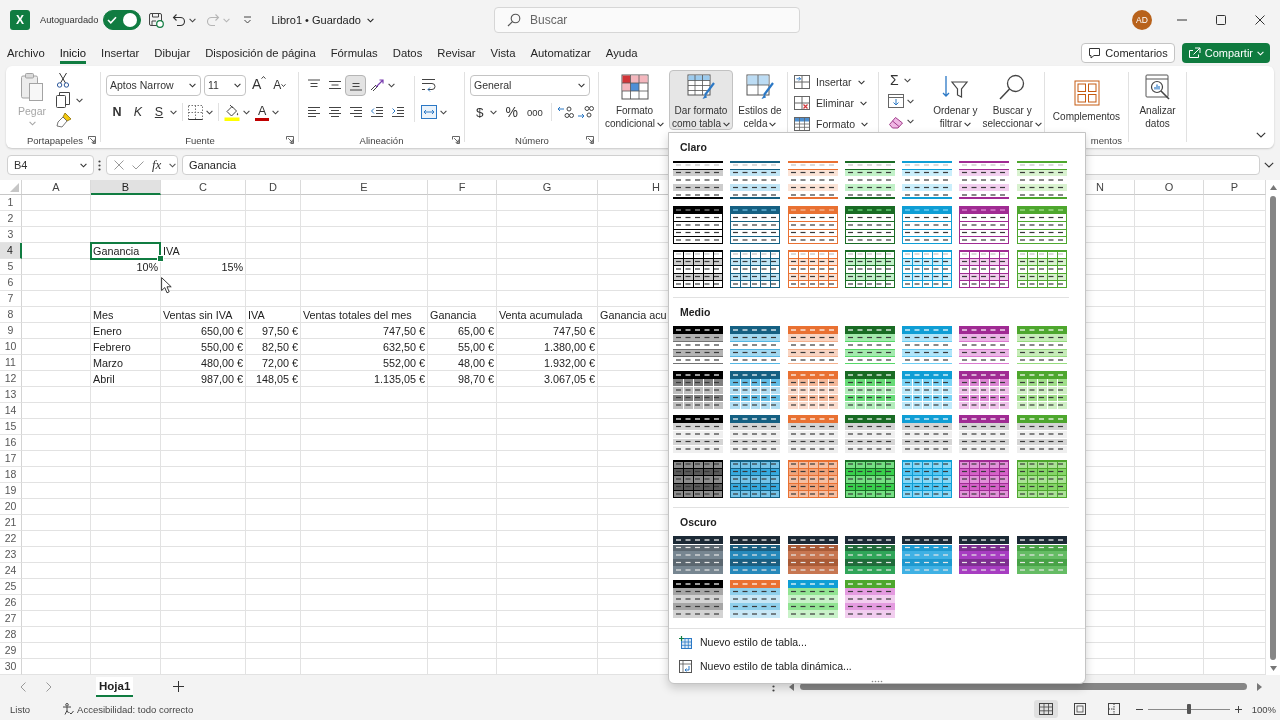  I want to click on zoom-level-button: 100%, so click(1263, 709).